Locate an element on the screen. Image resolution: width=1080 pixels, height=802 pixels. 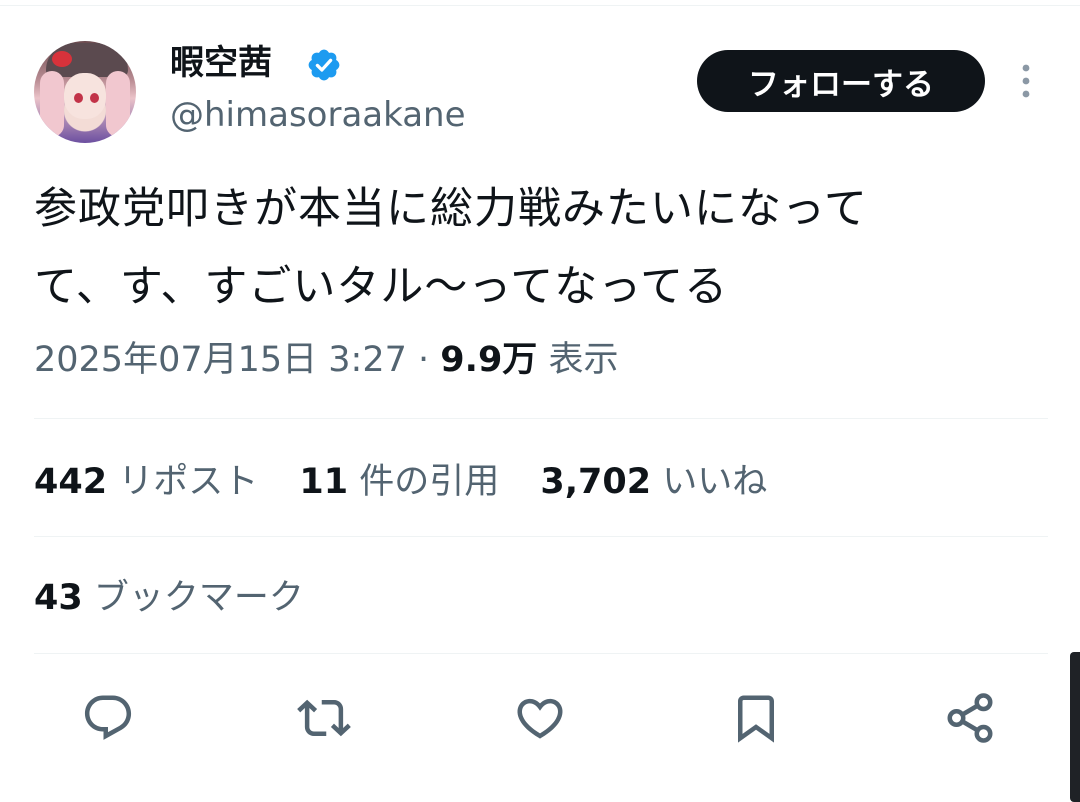
like-label: いいね is located at coordinates (715, 482).